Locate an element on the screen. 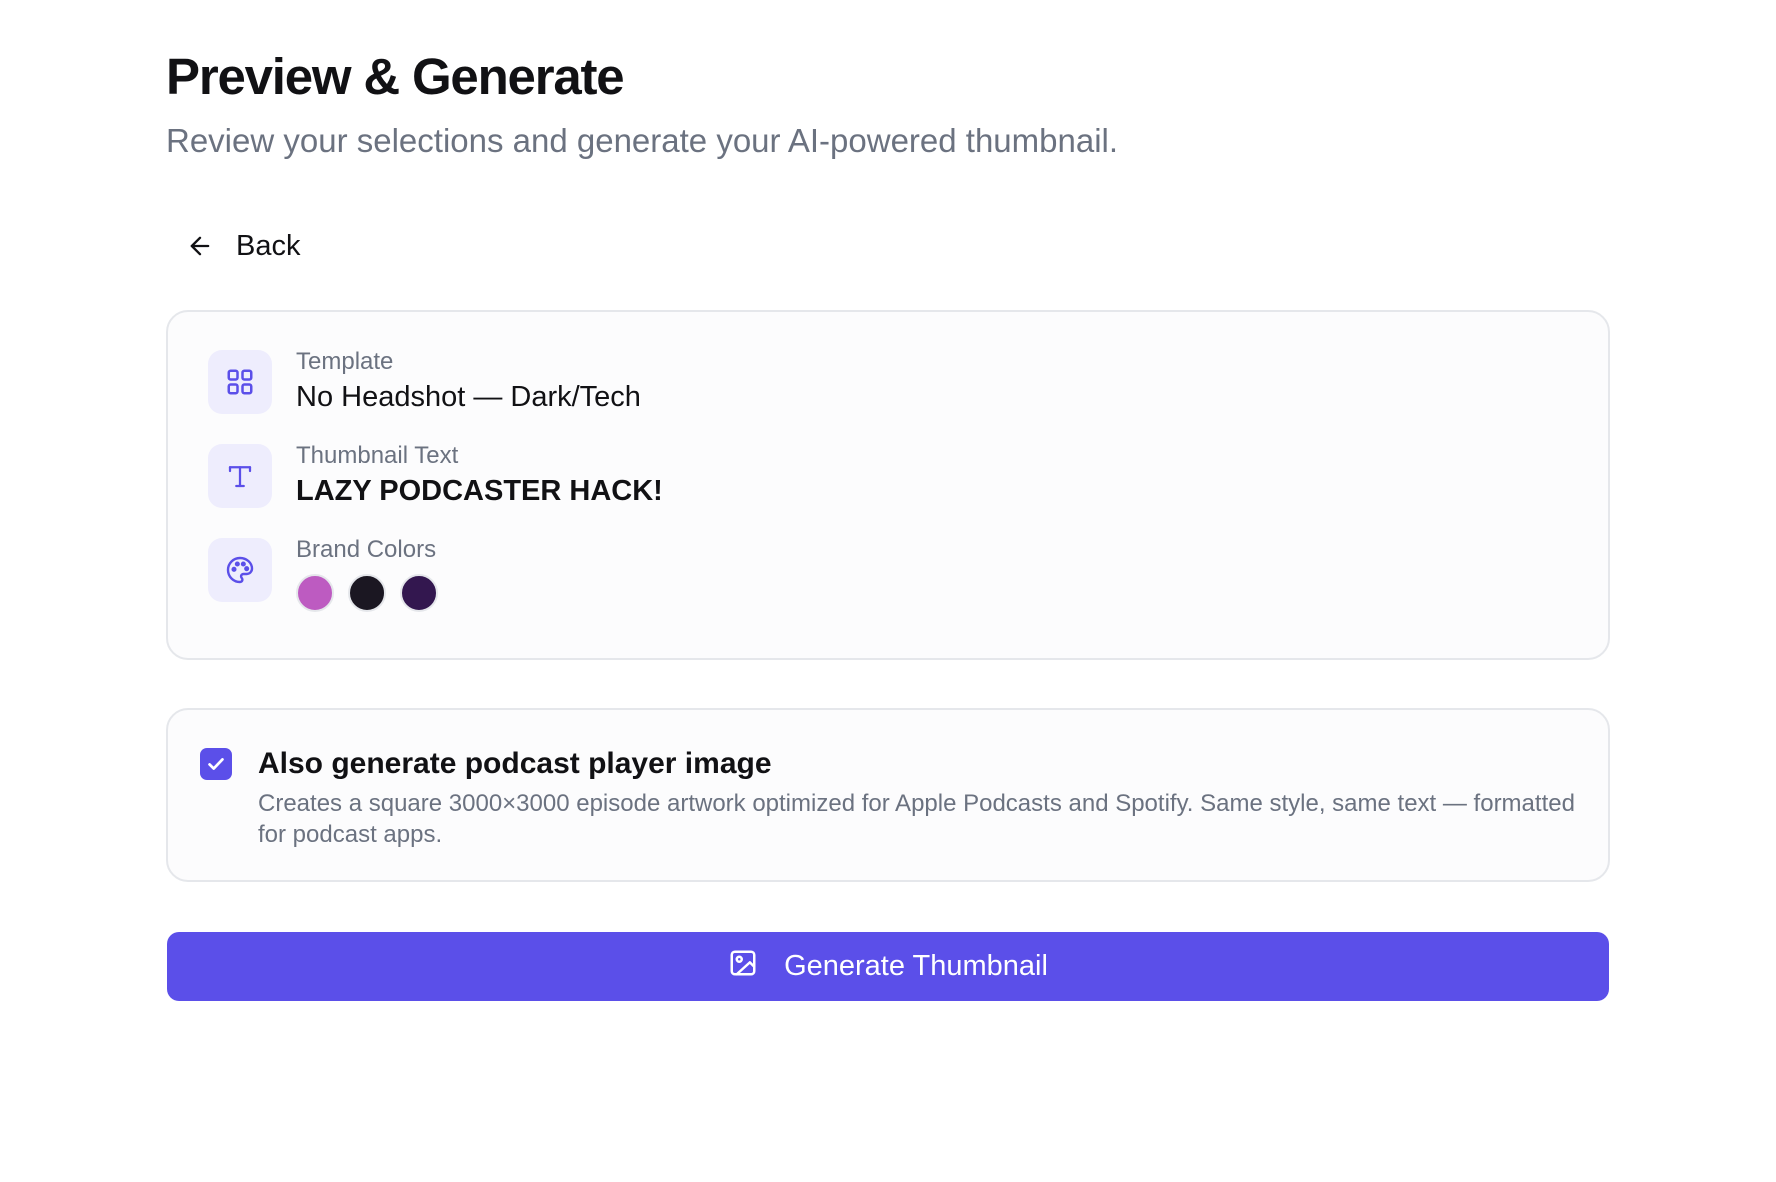 The image size is (1776, 1182). page-title: Preview & Generate is located at coordinates (395, 76).